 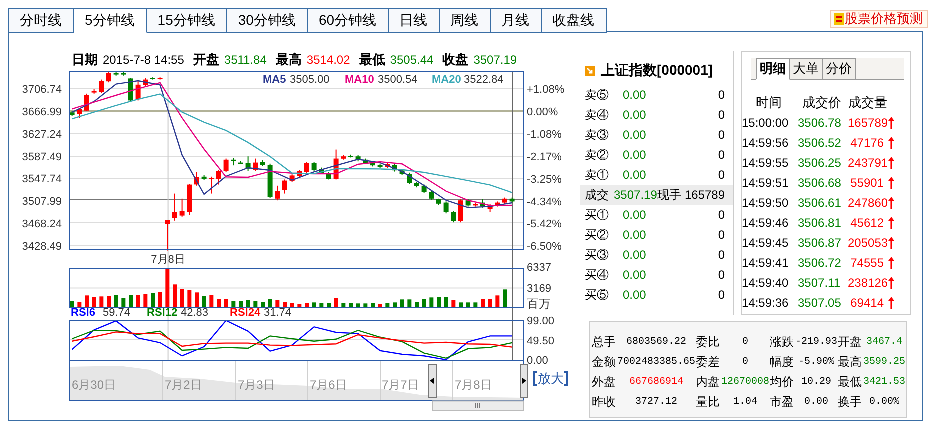 What do you see at coordinates (550, 378) in the screenshot?
I see `zoom-button: 放大` at bounding box center [550, 378].